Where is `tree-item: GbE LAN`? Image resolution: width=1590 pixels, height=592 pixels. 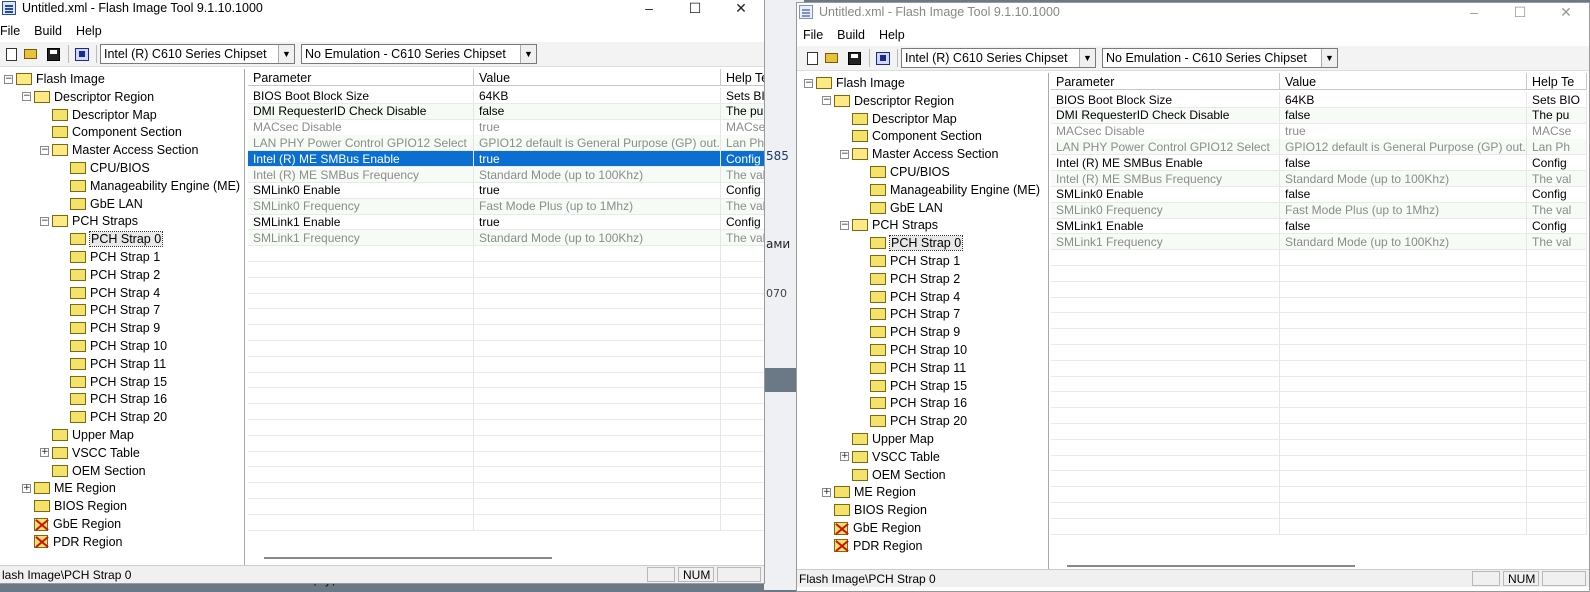 tree-item: GbE LAN is located at coordinates (900, 208).